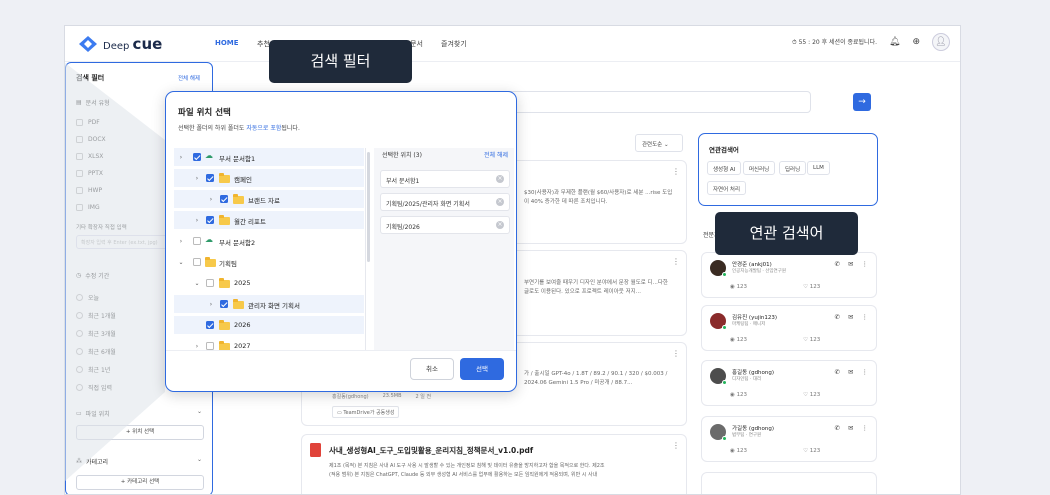  What do you see at coordinates (431, 450) in the screenshot?
I see `card-title: 사내_생성형AI_도구_도입및활용_운리지침_정책문서_v1.0.pdf` at bounding box center [431, 450].